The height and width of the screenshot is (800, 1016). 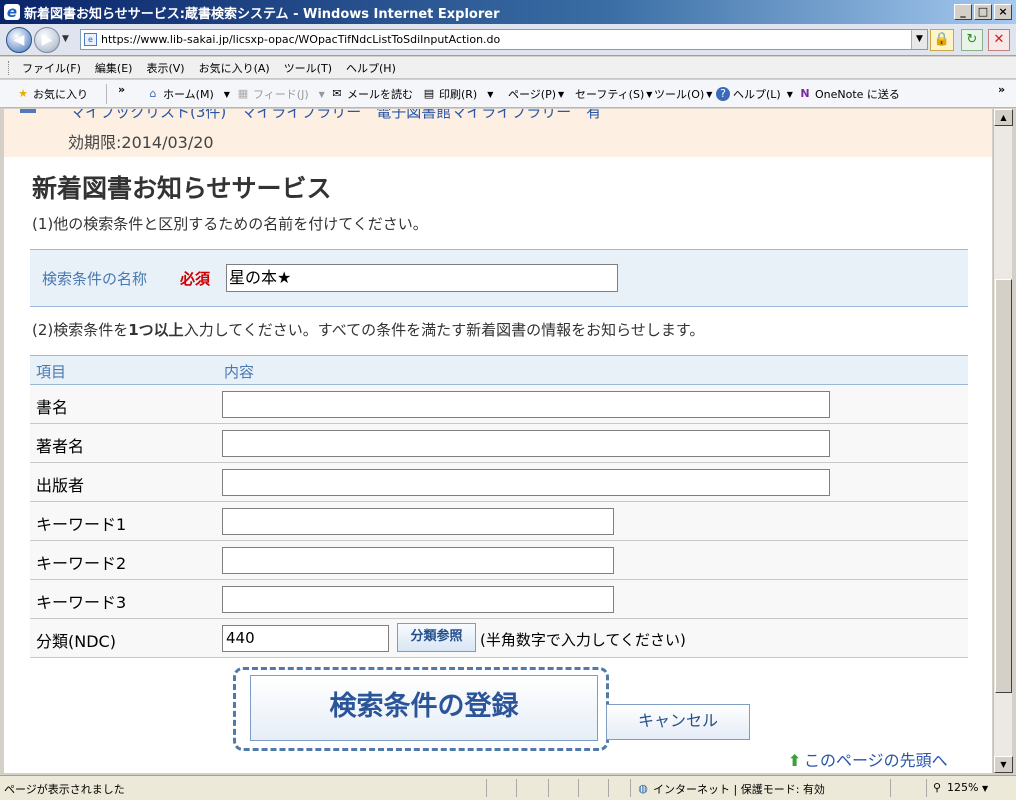 What do you see at coordinates (19, 40) in the screenshot?
I see `back-button: ◀` at bounding box center [19, 40].